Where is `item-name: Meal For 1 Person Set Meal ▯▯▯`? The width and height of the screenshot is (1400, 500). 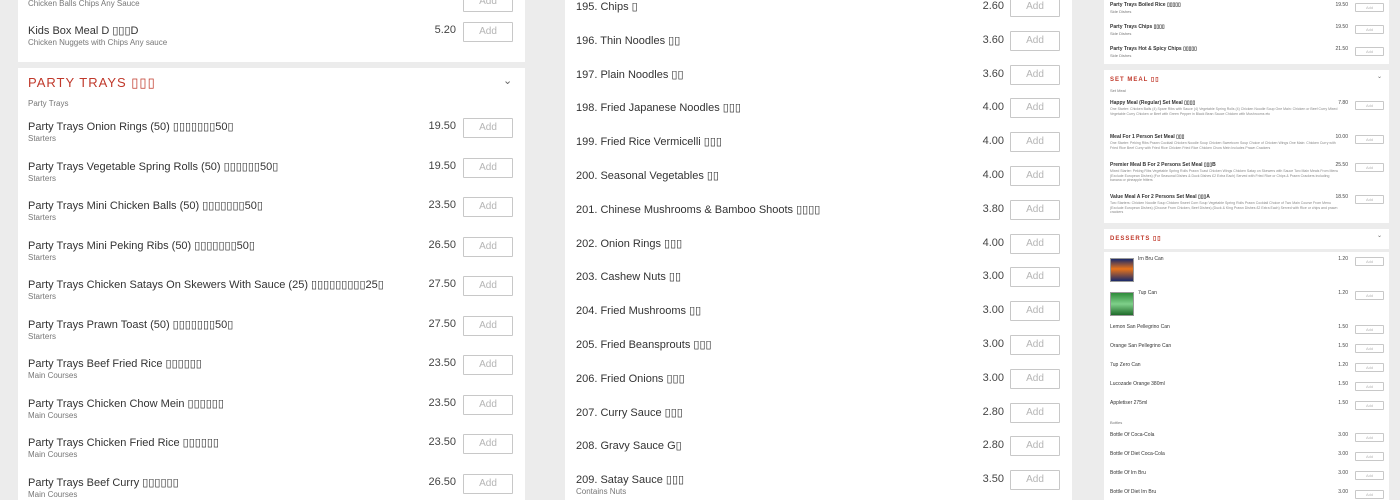
item-name: Meal For 1 Person Set Meal ▯▯▯ is located at coordinates (1147, 137).